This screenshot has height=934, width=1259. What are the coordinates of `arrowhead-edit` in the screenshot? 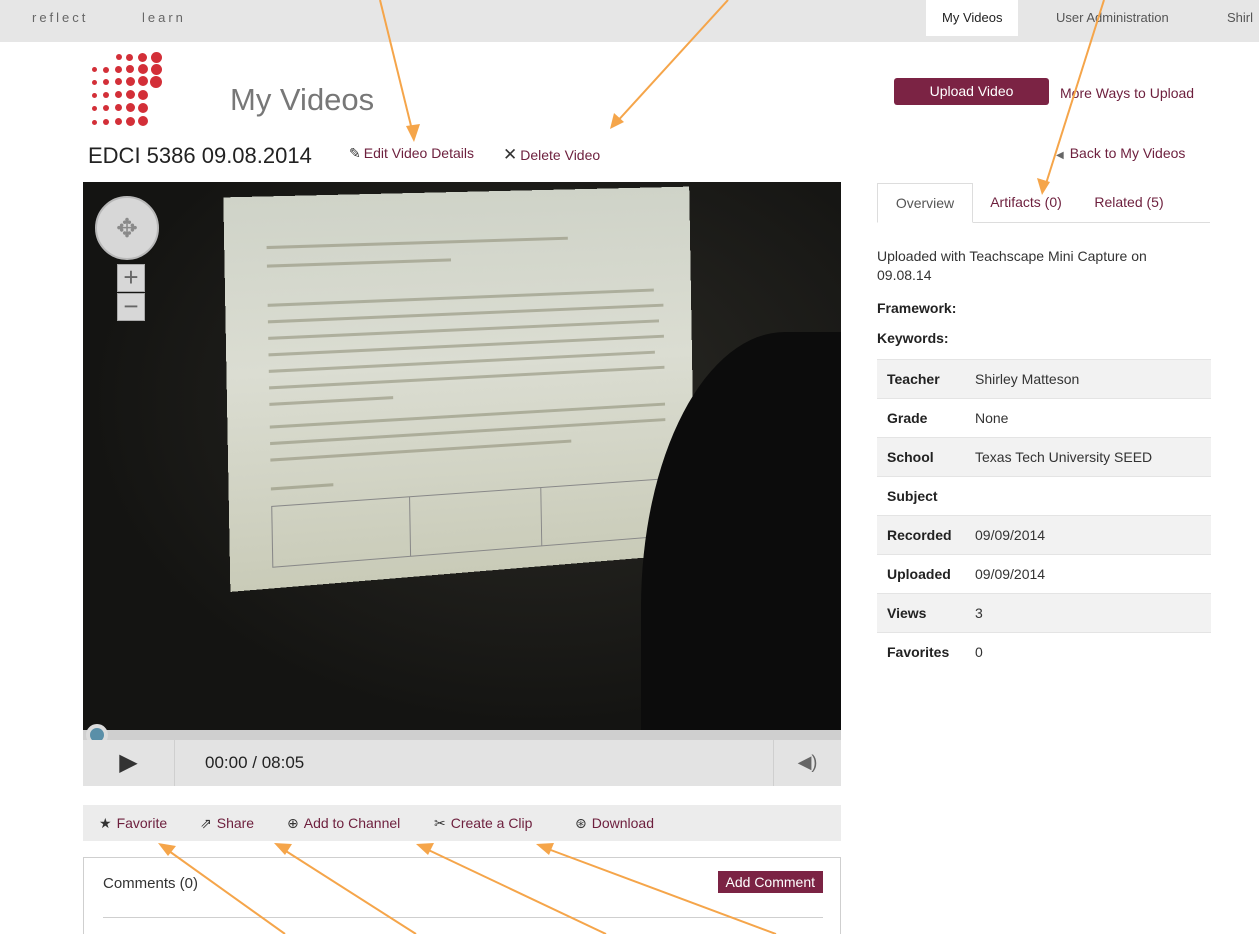 It's located at (413, 133).